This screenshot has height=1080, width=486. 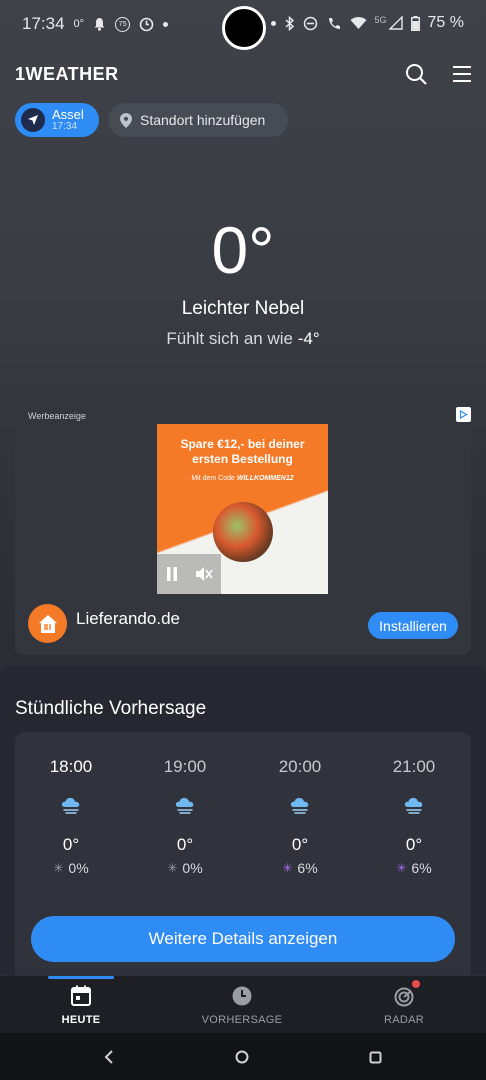 What do you see at coordinates (358, 23) in the screenshot?
I see `wifi-icon` at bounding box center [358, 23].